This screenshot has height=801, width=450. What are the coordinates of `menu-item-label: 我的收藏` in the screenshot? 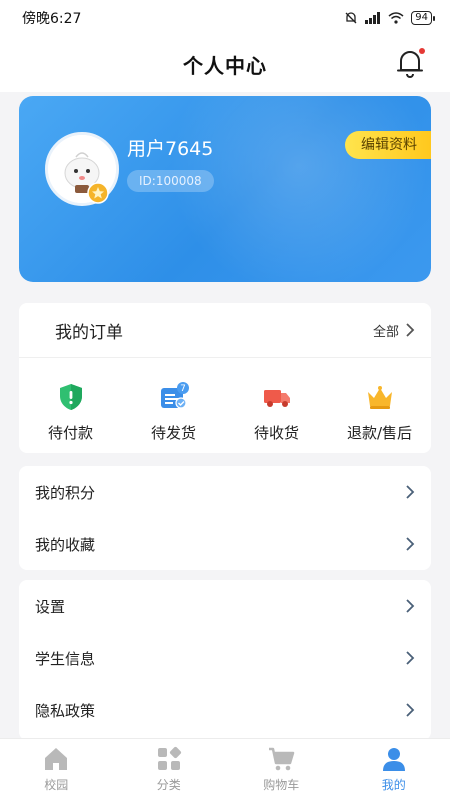 It's located at (65, 544).